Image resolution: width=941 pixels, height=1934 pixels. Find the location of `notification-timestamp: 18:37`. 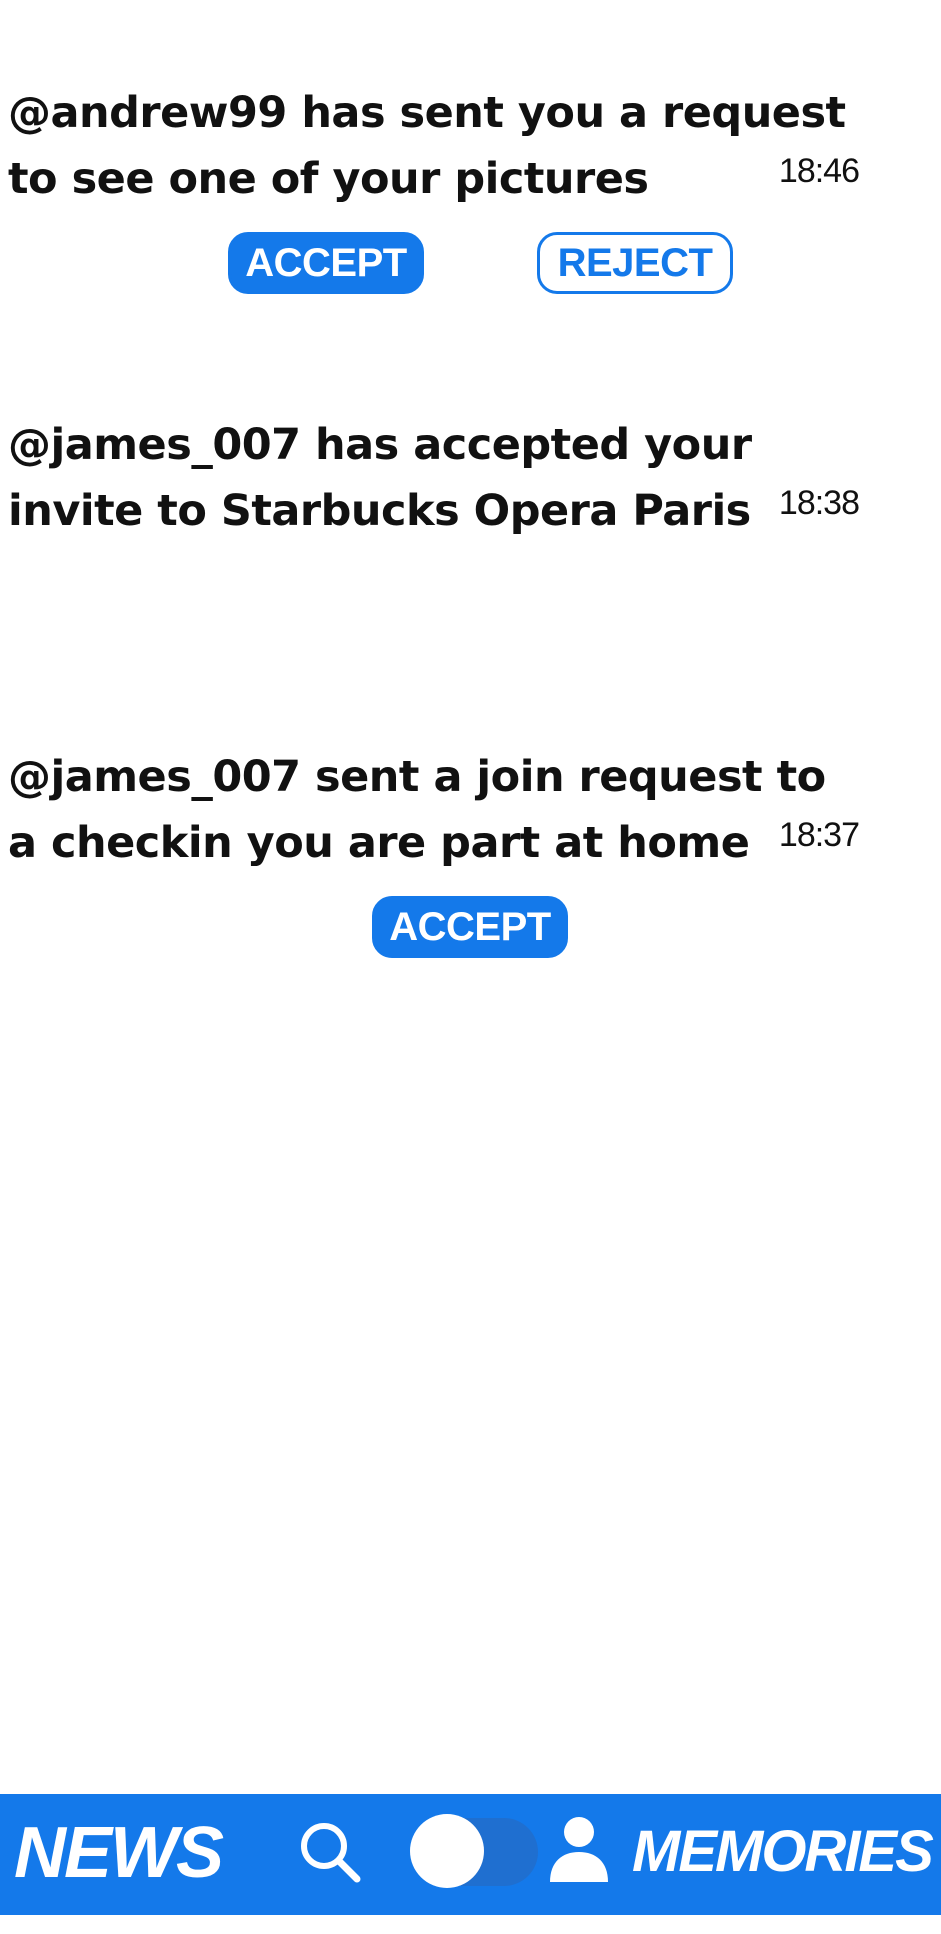

notification-timestamp: 18:37 is located at coordinates (819, 835).